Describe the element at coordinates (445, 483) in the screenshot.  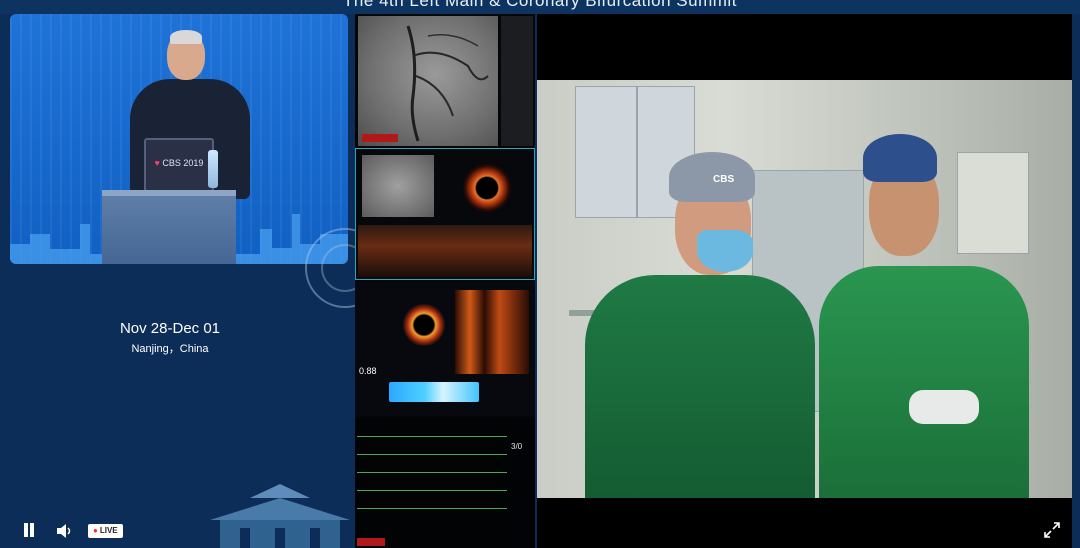
I see `hemodynamic-panel: 3/0` at that location.